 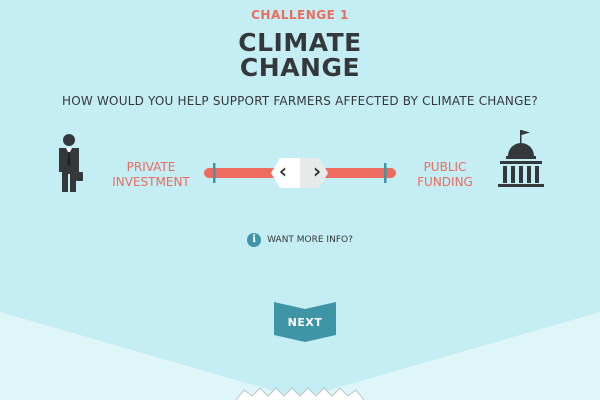 What do you see at coordinates (310, 240) in the screenshot?
I see `more-info-text: WANT MORE INFO?` at bounding box center [310, 240].